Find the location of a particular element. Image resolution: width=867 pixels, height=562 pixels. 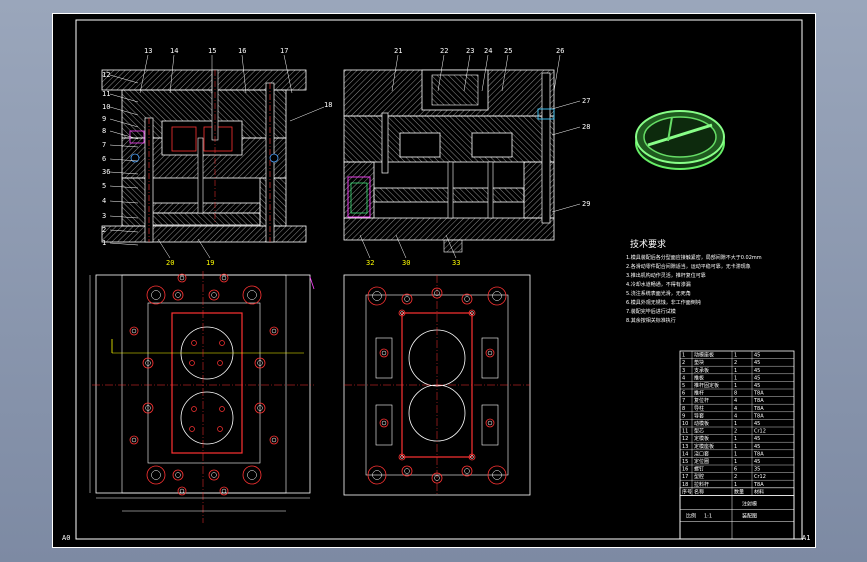

plan-view-b is located at coordinates (437, 385).